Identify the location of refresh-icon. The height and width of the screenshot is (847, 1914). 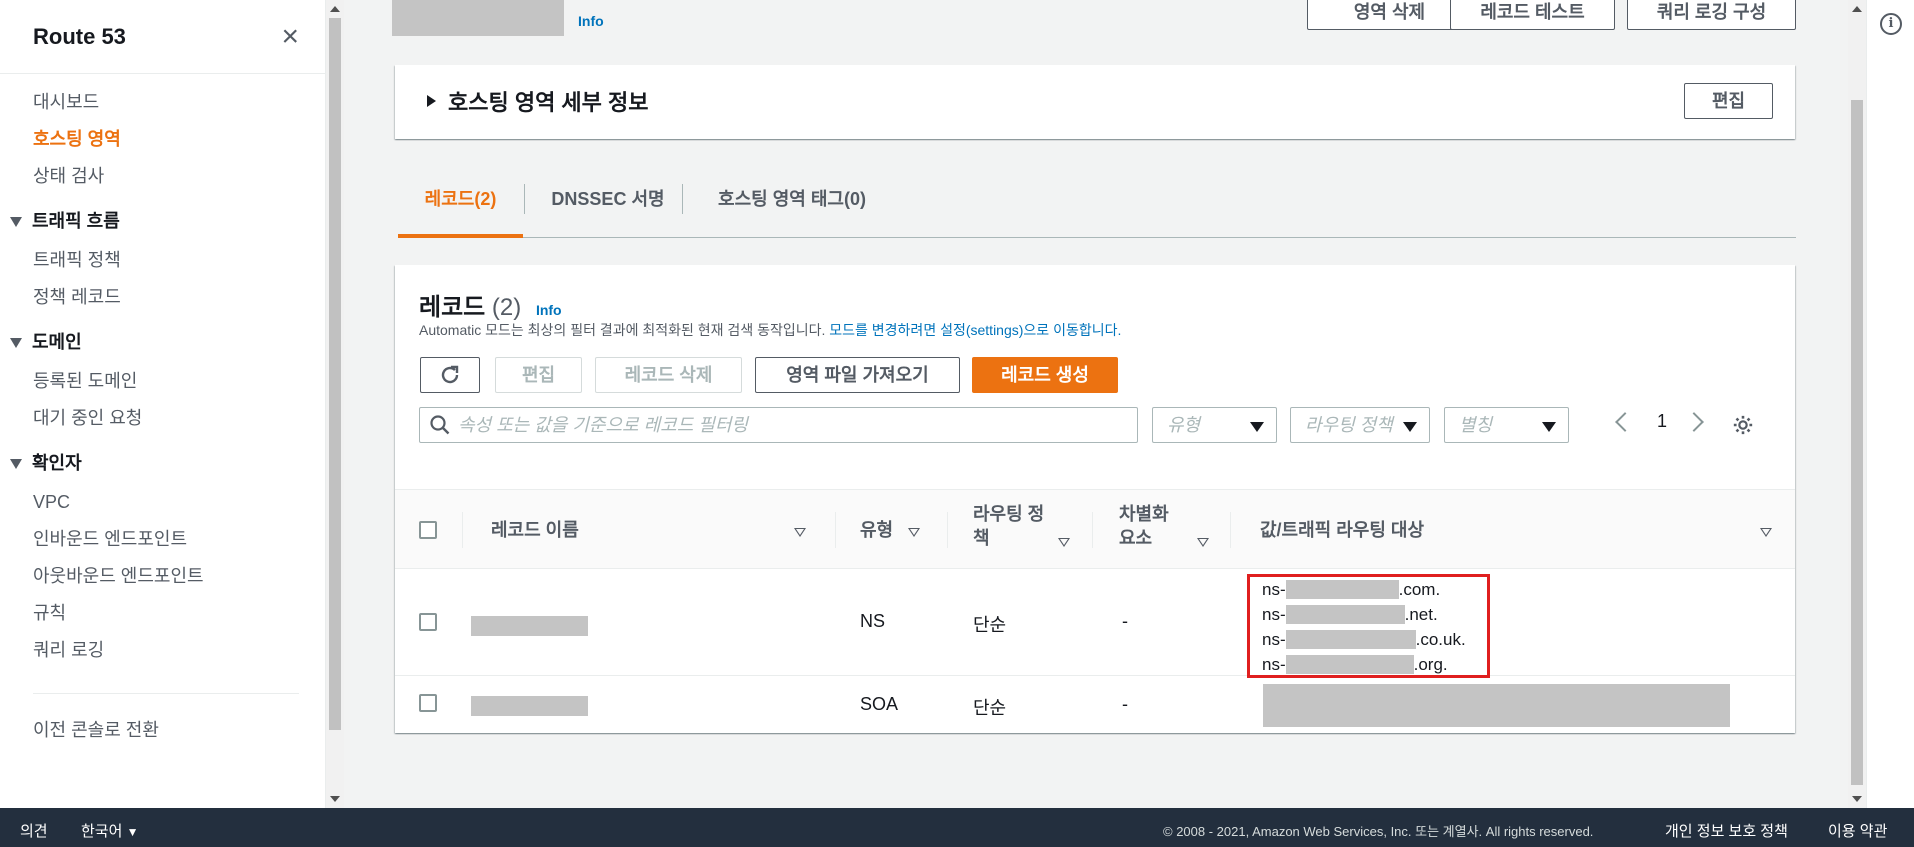
(450, 374).